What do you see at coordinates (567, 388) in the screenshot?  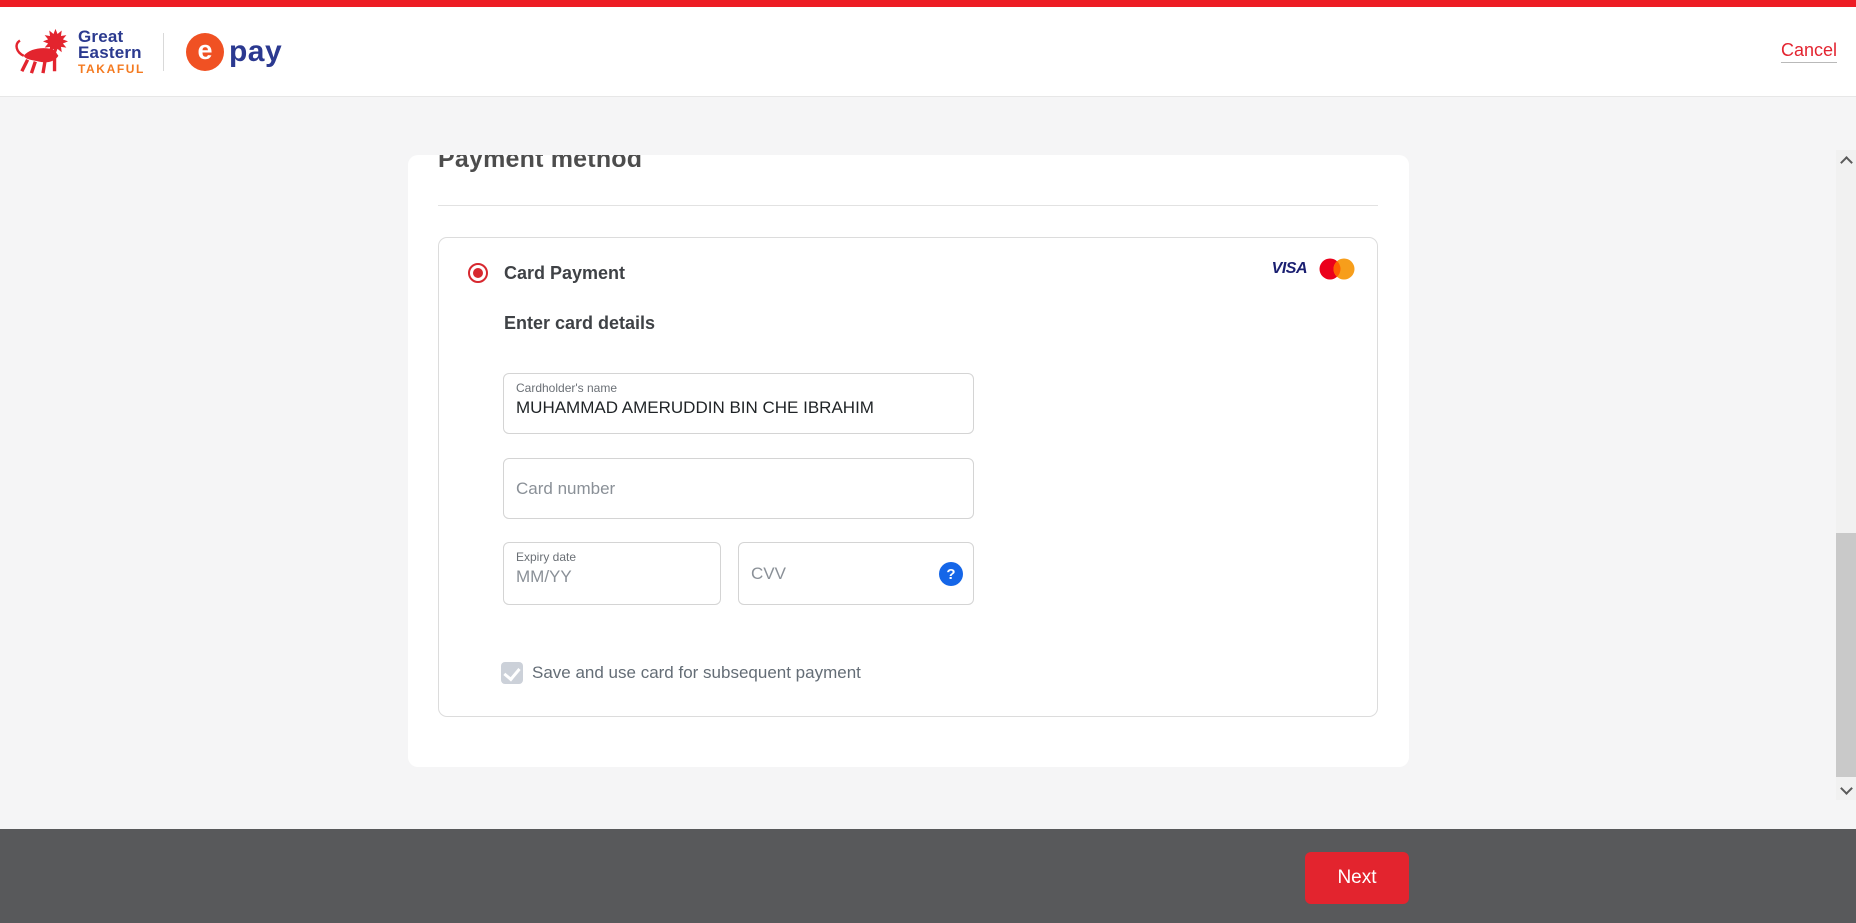 I see `cardholder-name-label: Cardholder's name` at bounding box center [567, 388].